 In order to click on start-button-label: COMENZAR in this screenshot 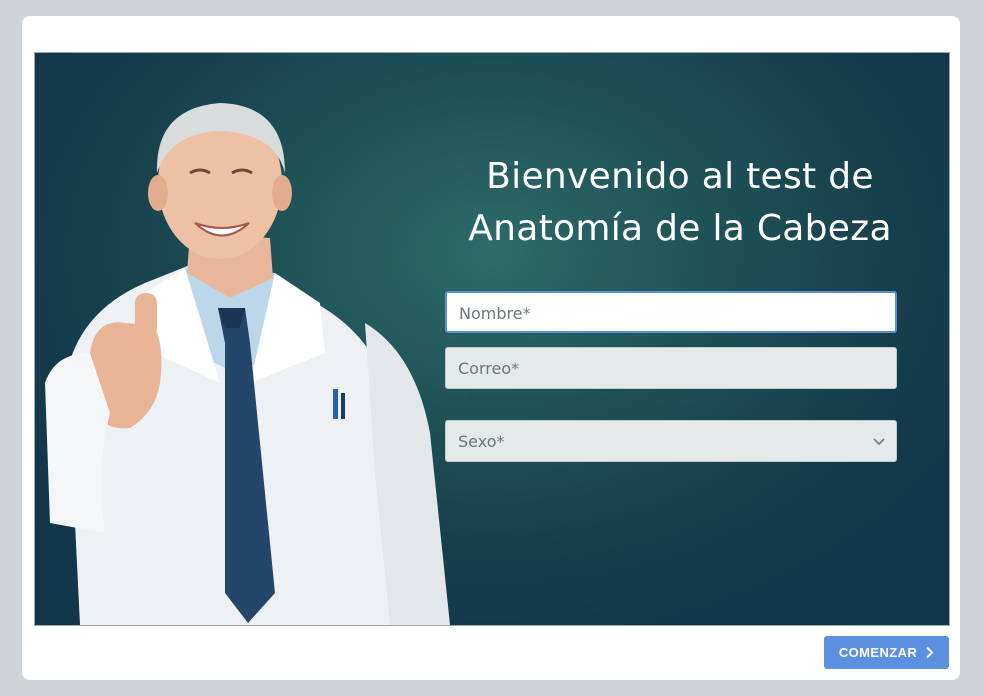, I will do `click(878, 652)`.